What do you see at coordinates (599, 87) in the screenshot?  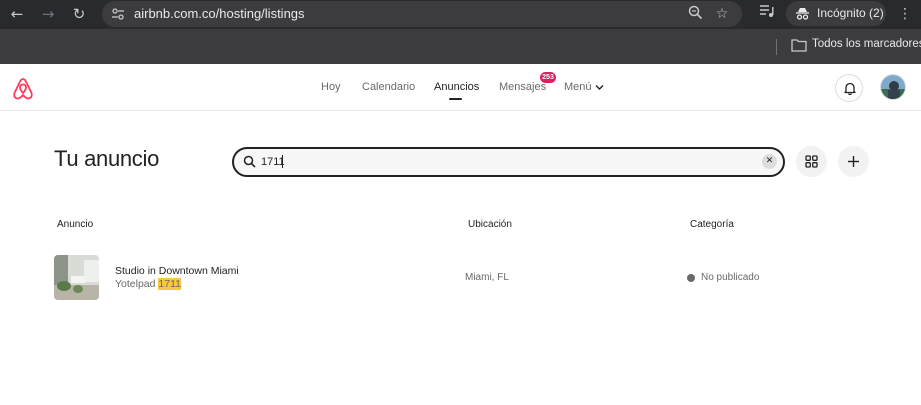 I see `chevron-down-icon` at bounding box center [599, 87].